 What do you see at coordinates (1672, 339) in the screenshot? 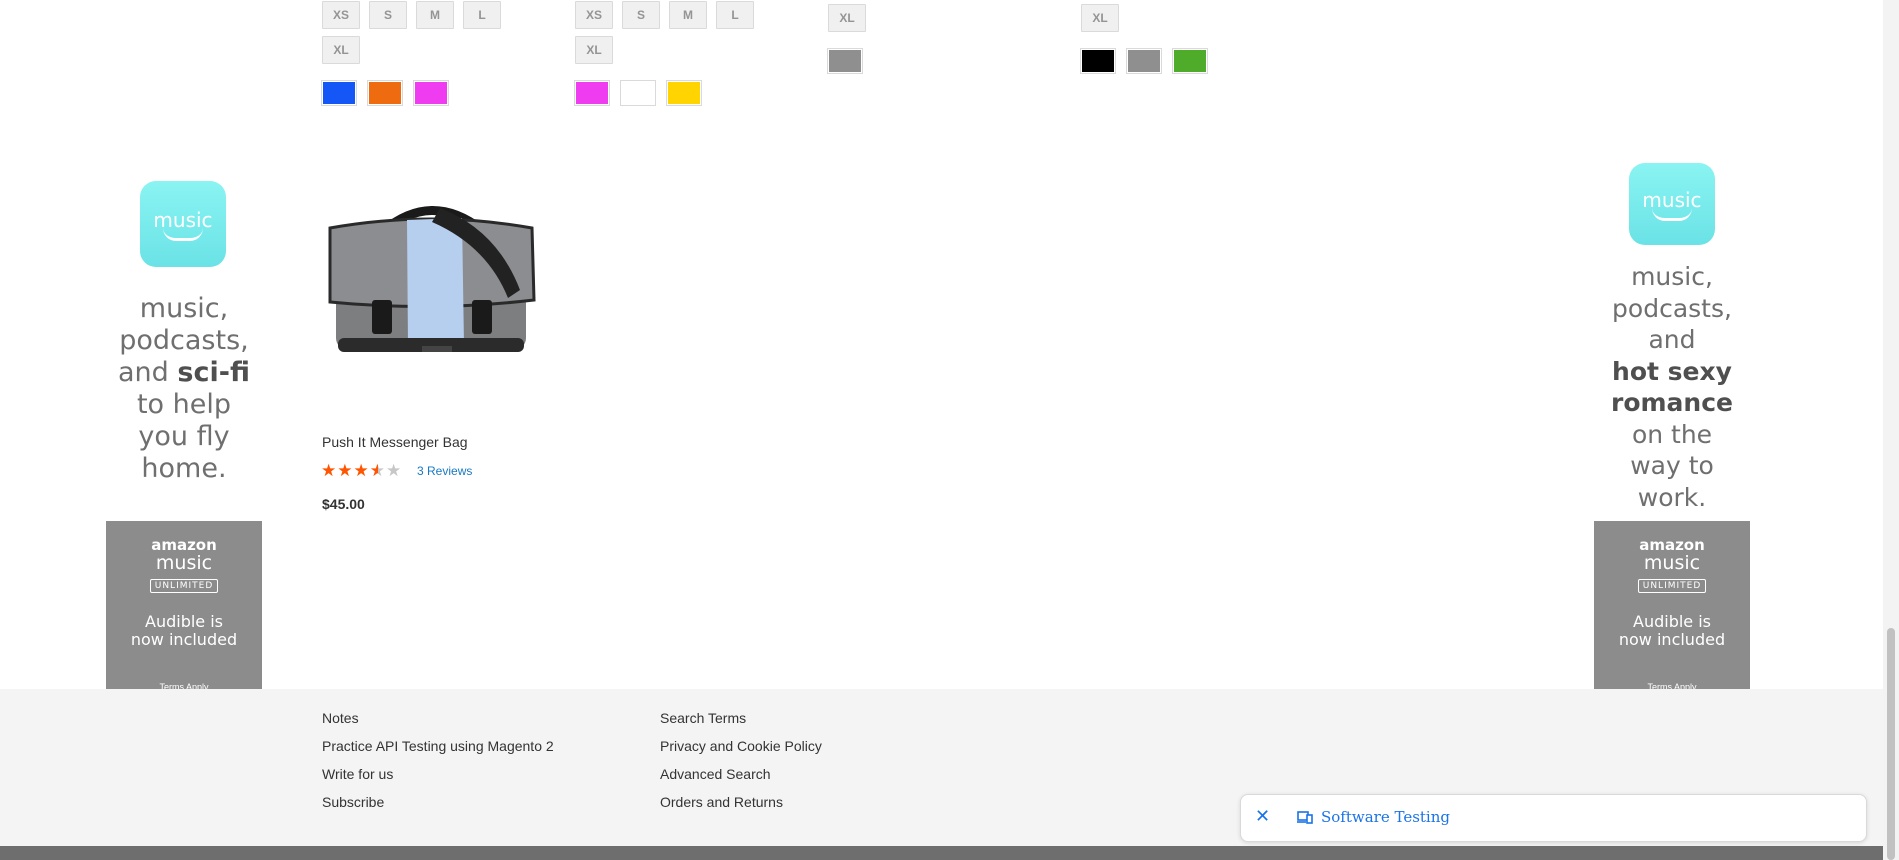
I see `ad-copy-line: and` at bounding box center [1672, 339].